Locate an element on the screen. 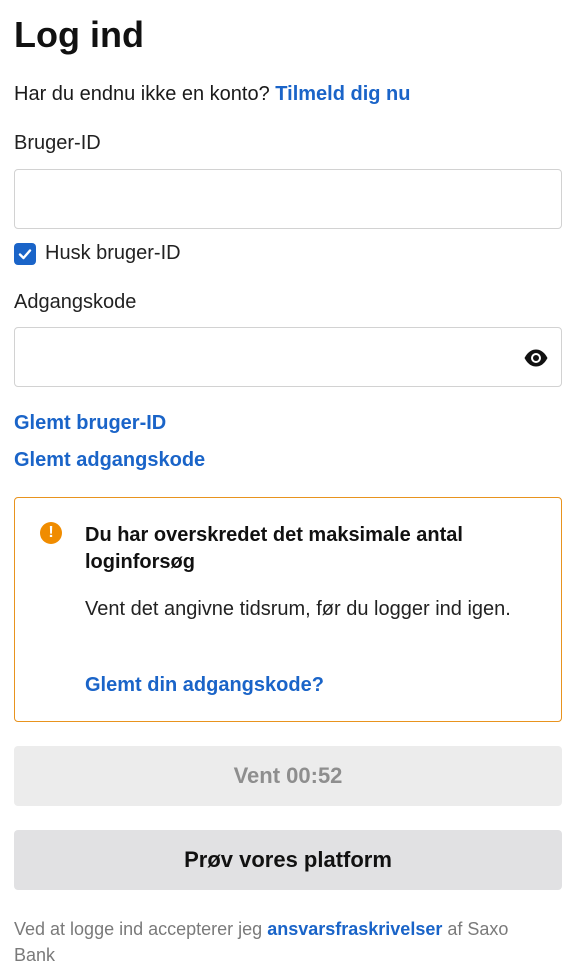  wait-countdown-button: Vent 00:52 is located at coordinates (288, 776).